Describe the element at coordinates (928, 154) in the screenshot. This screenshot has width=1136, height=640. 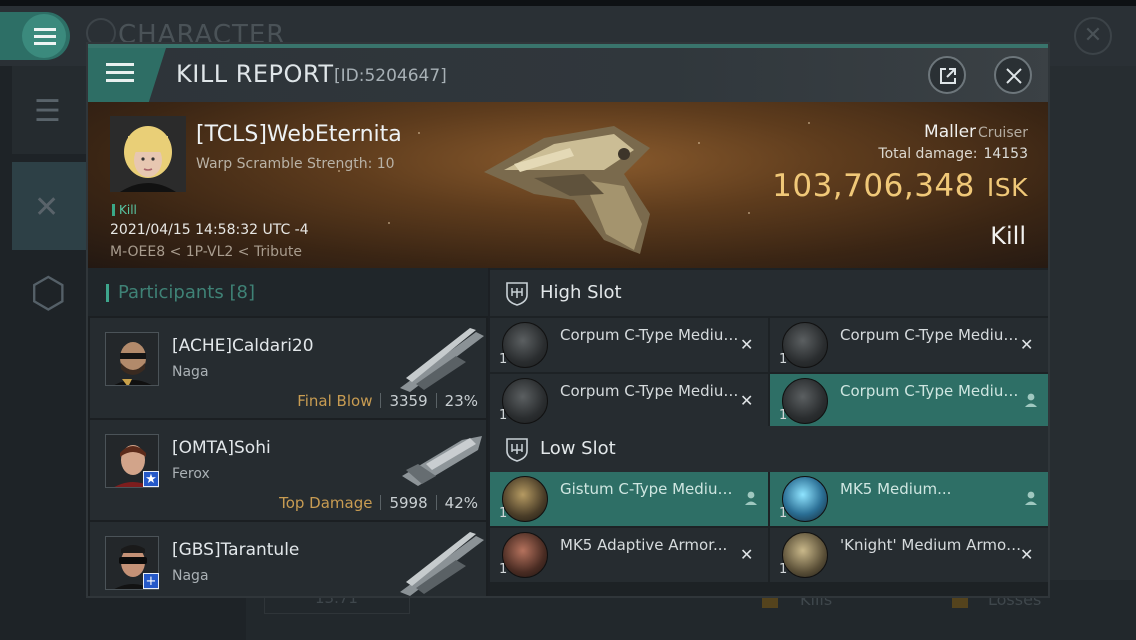
I see `total-damage-label: Total damage:` at that location.